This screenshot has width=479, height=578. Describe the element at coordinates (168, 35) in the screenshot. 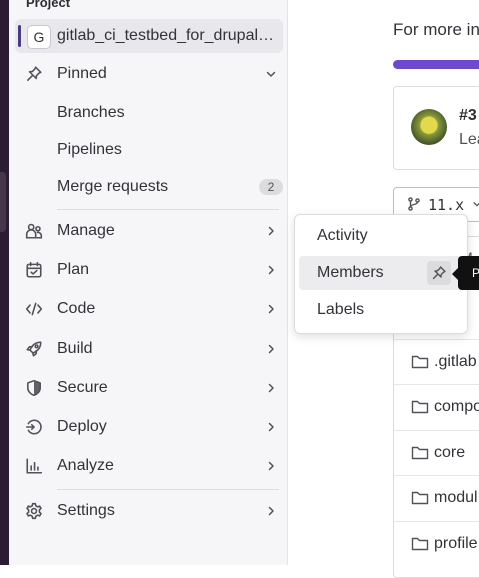

I see `project-name: gitlab_ci_testbed_for_drupal_core` at that location.